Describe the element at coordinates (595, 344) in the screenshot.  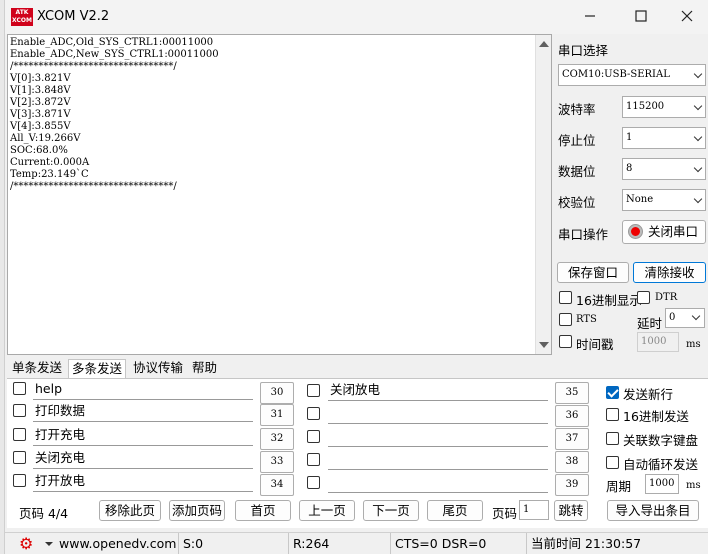
I see `timestamp-label: 时间戳` at that location.